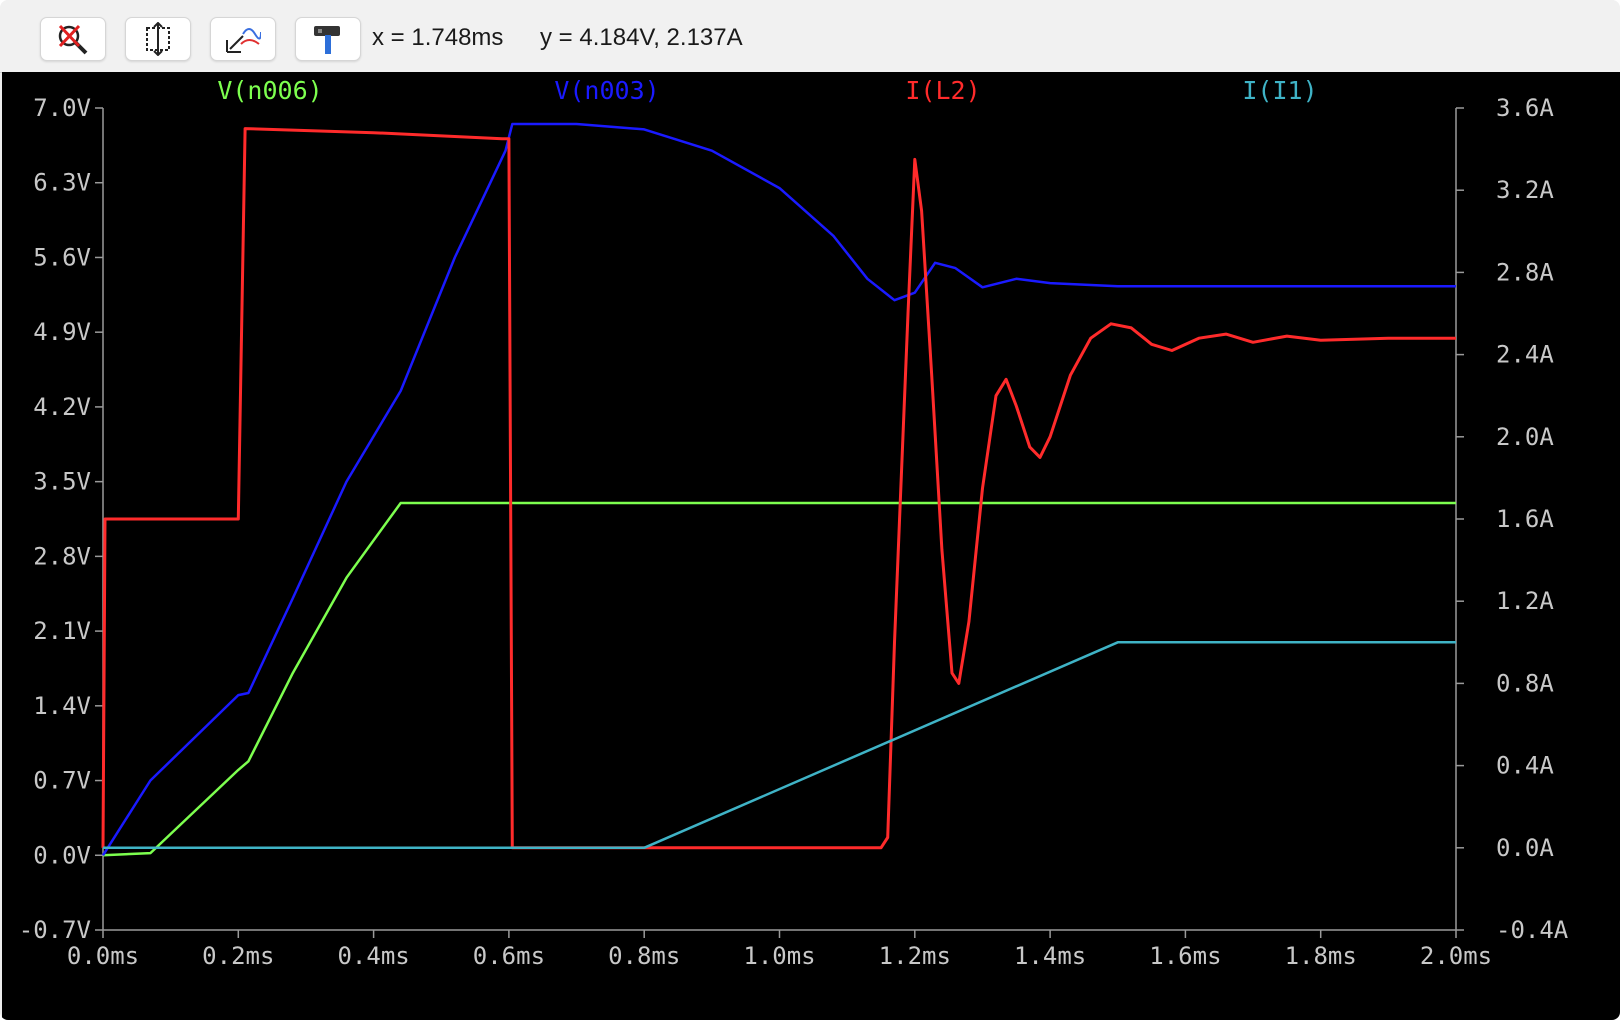  What do you see at coordinates (1456, 956) in the screenshot?
I see `x-tick-label: 2.0ms` at bounding box center [1456, 956].